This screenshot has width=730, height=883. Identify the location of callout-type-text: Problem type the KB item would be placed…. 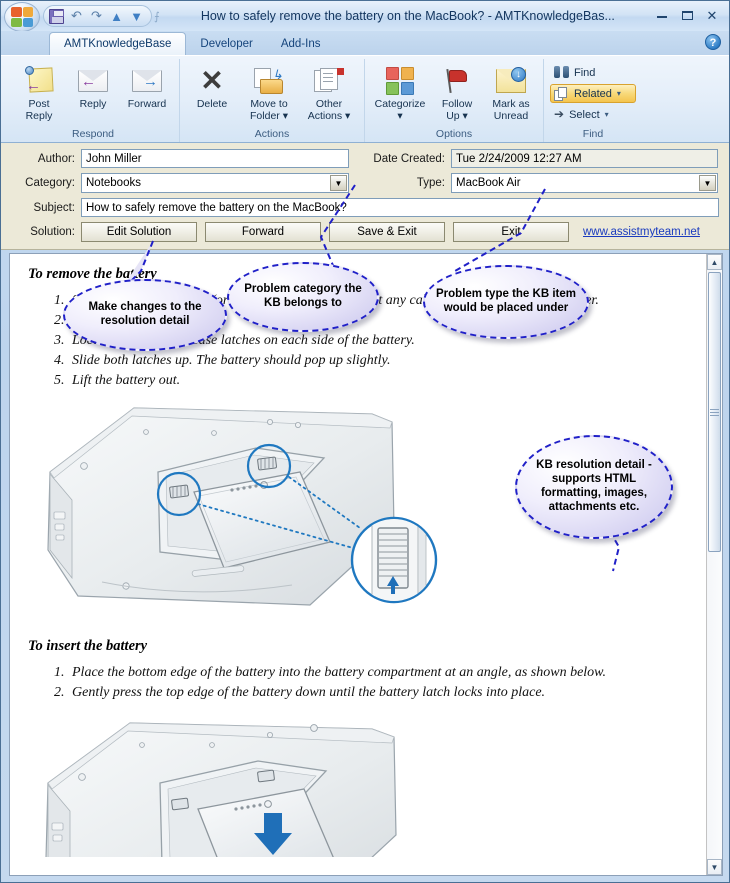
(506, 301).